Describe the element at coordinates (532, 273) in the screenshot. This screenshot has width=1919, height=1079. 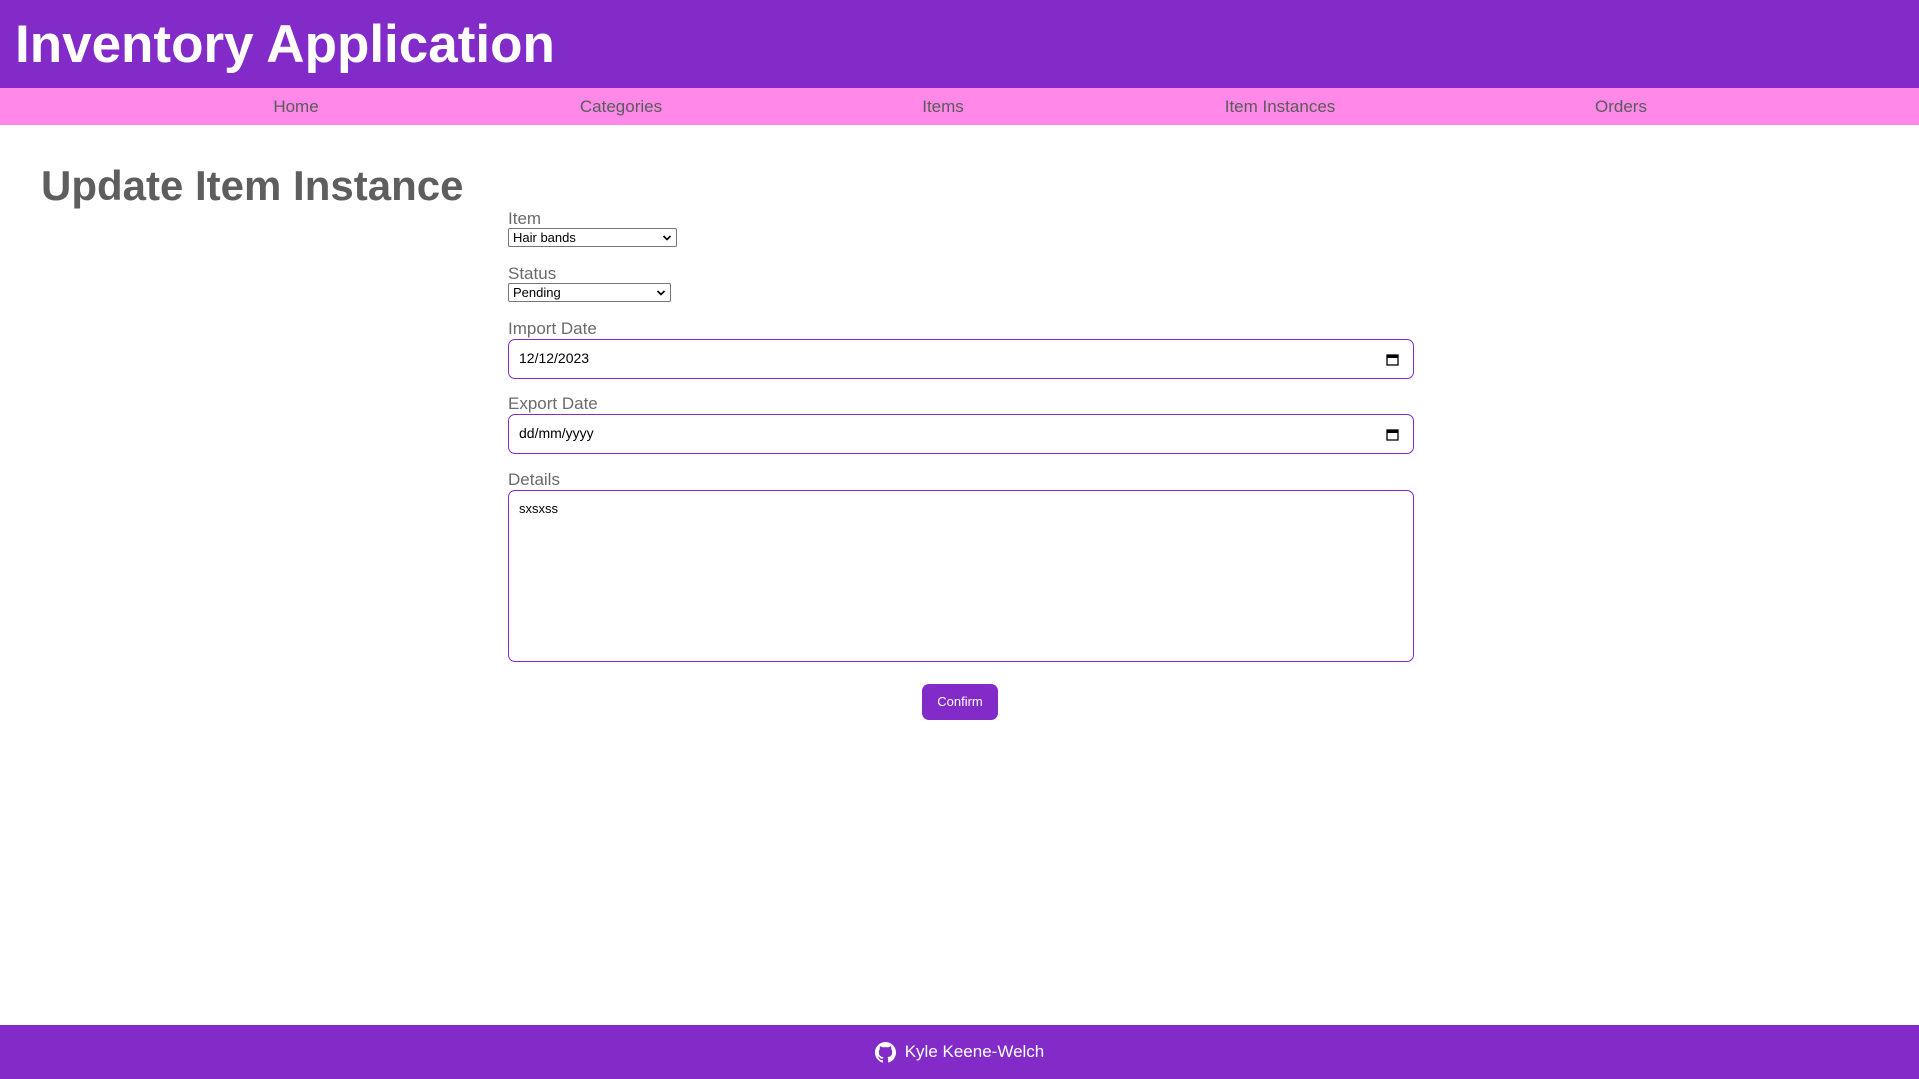
I see `status-label: Status` at that location.